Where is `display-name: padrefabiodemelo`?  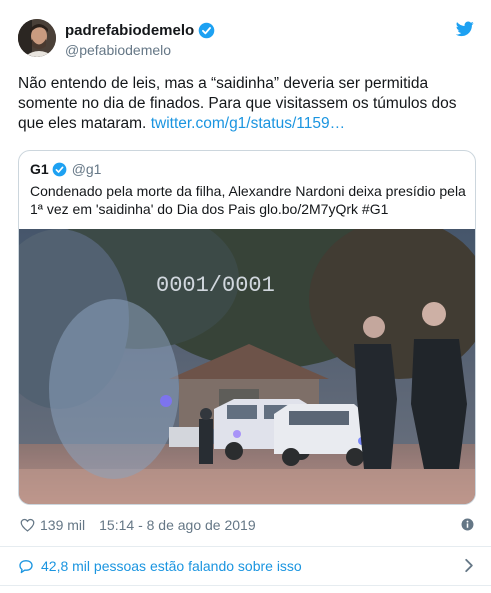
display-name: padrefabiodemelo is located at coordinates (129, 30).